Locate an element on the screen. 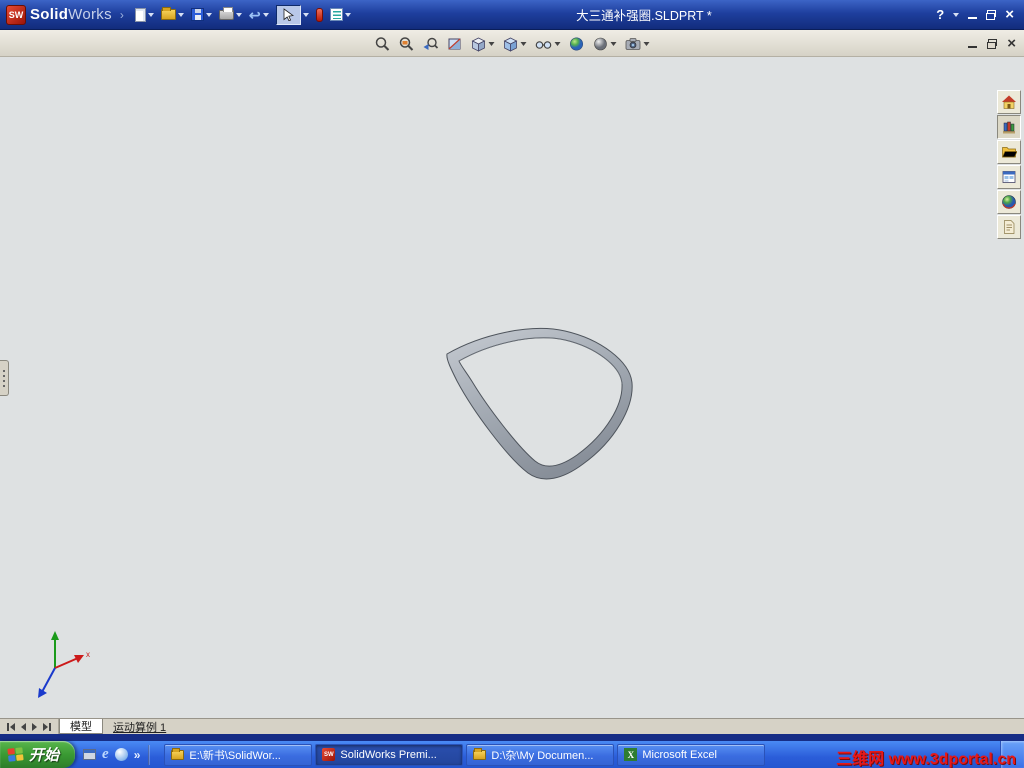 The height and width of the screenshot is (768, 1024). appearances-button is located at coordinates (1009, 202).